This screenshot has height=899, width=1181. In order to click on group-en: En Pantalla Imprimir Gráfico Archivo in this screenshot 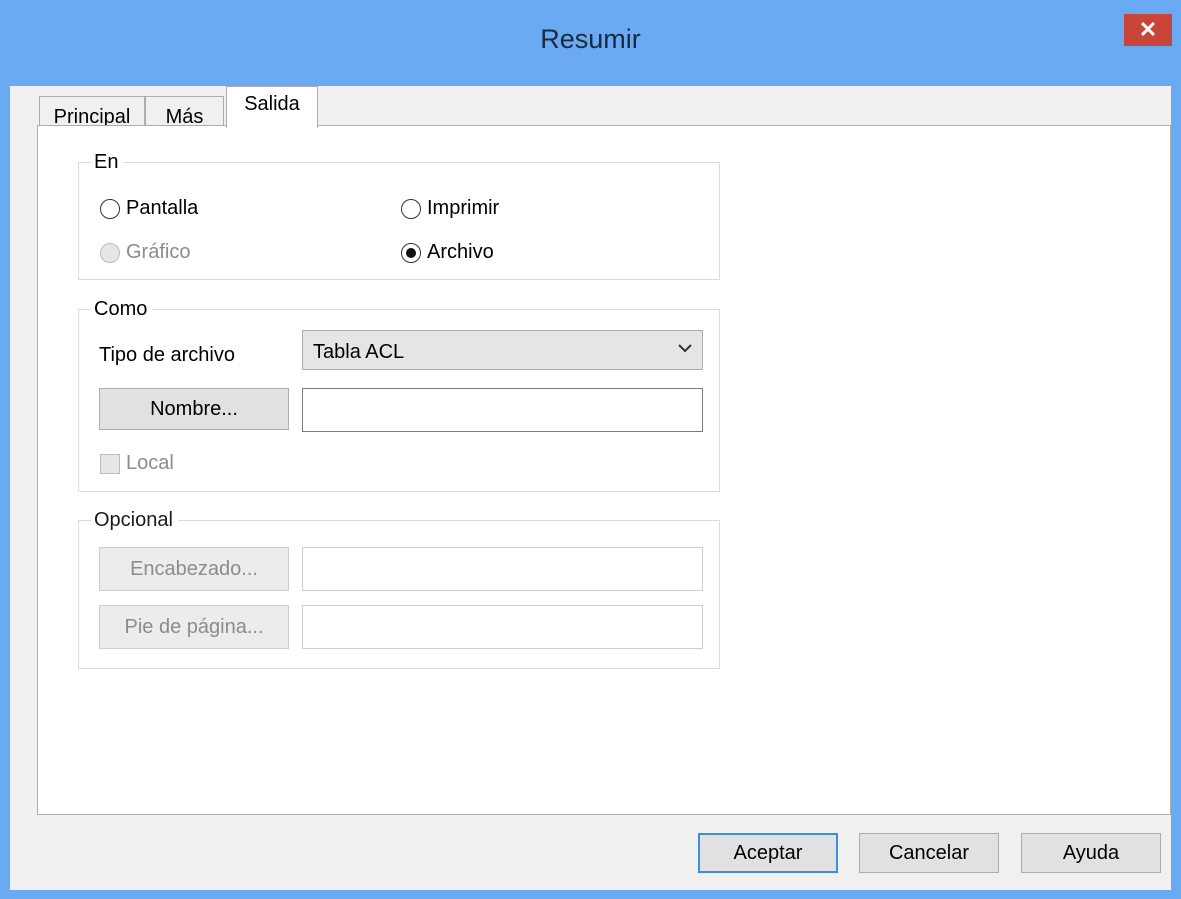, I will do `click(399, 215)`.